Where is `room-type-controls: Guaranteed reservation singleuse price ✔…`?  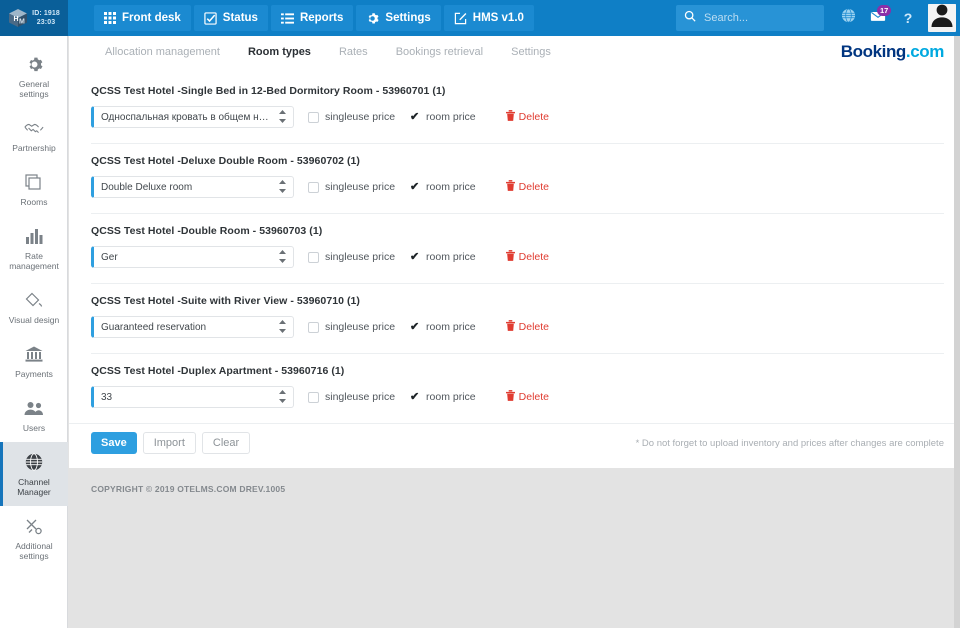 room-type-controls: Guaranteed reservation singleuse price ✔… is located at coordinates (517, 334).